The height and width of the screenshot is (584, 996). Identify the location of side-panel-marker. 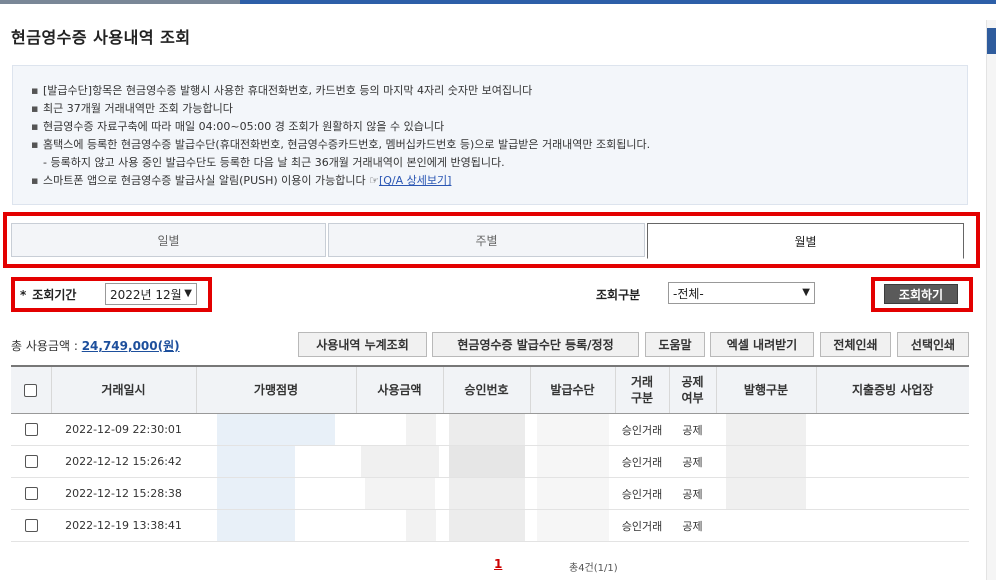
(991, 41).